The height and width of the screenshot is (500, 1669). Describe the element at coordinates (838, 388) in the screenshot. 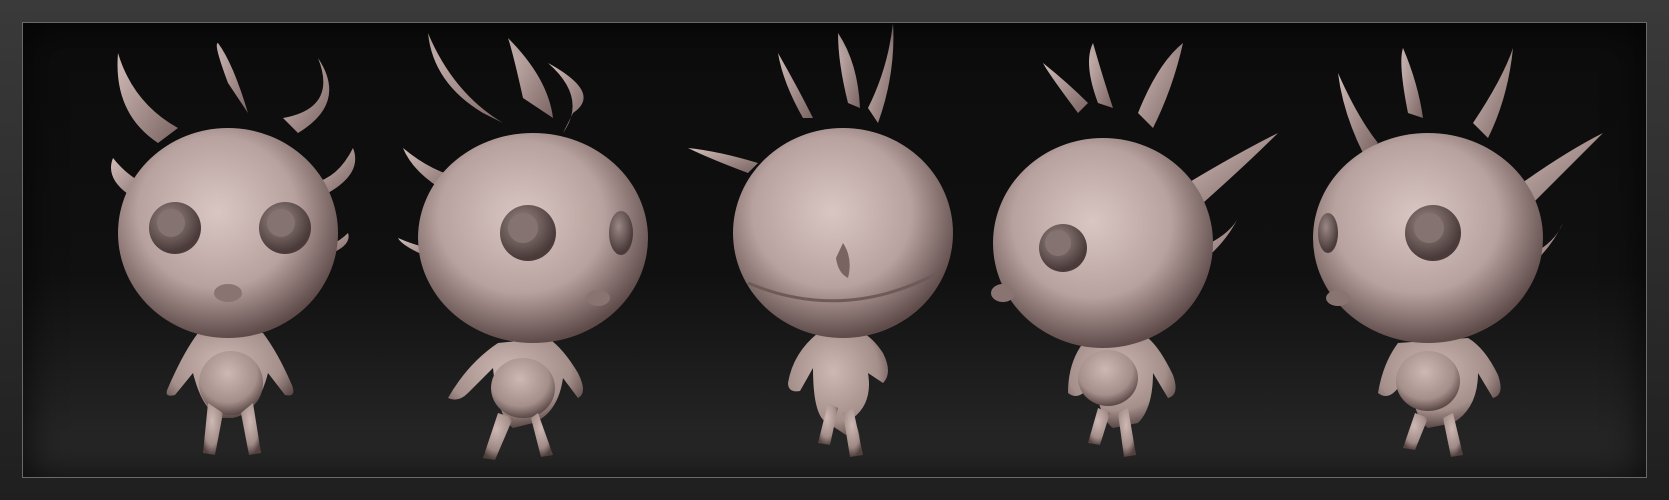

I see `body` at that location.